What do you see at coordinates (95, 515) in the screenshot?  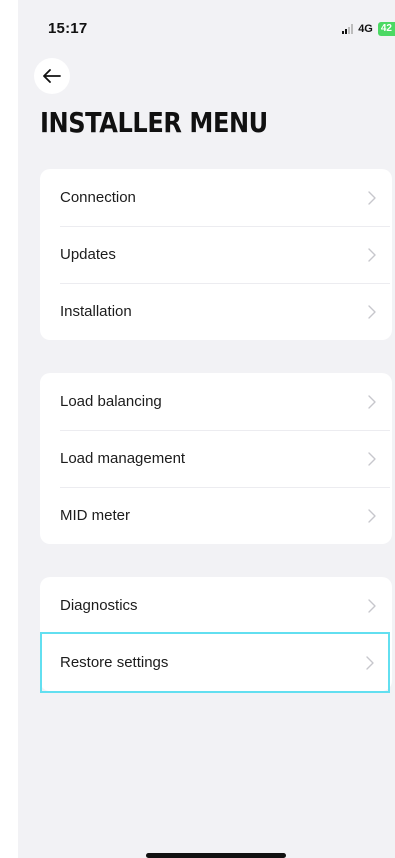 I see `menu-item-label: MID meter` at bounding box center [95, 515].